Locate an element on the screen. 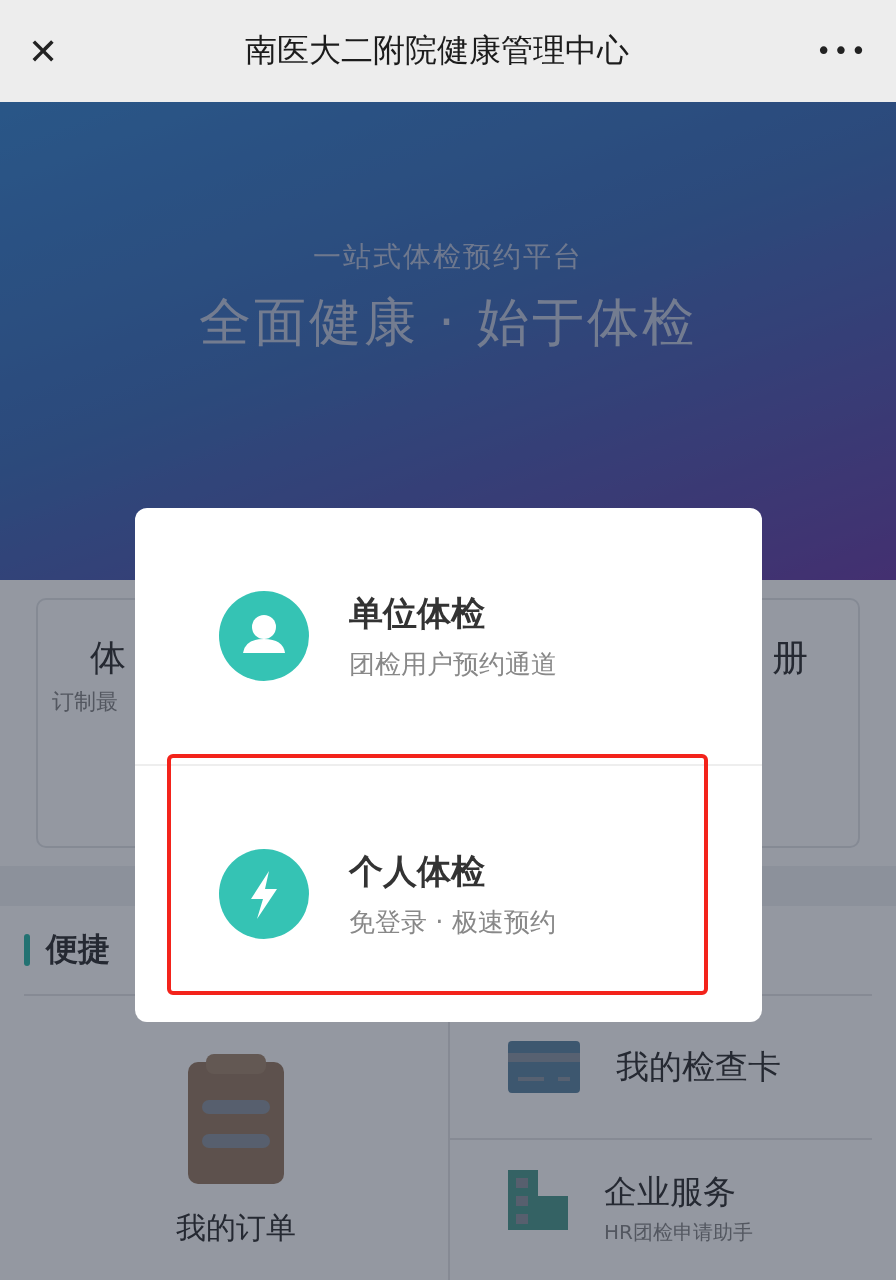 This screenshot has width=896, height=1280. person-icon is located at coordinates (264, 636).